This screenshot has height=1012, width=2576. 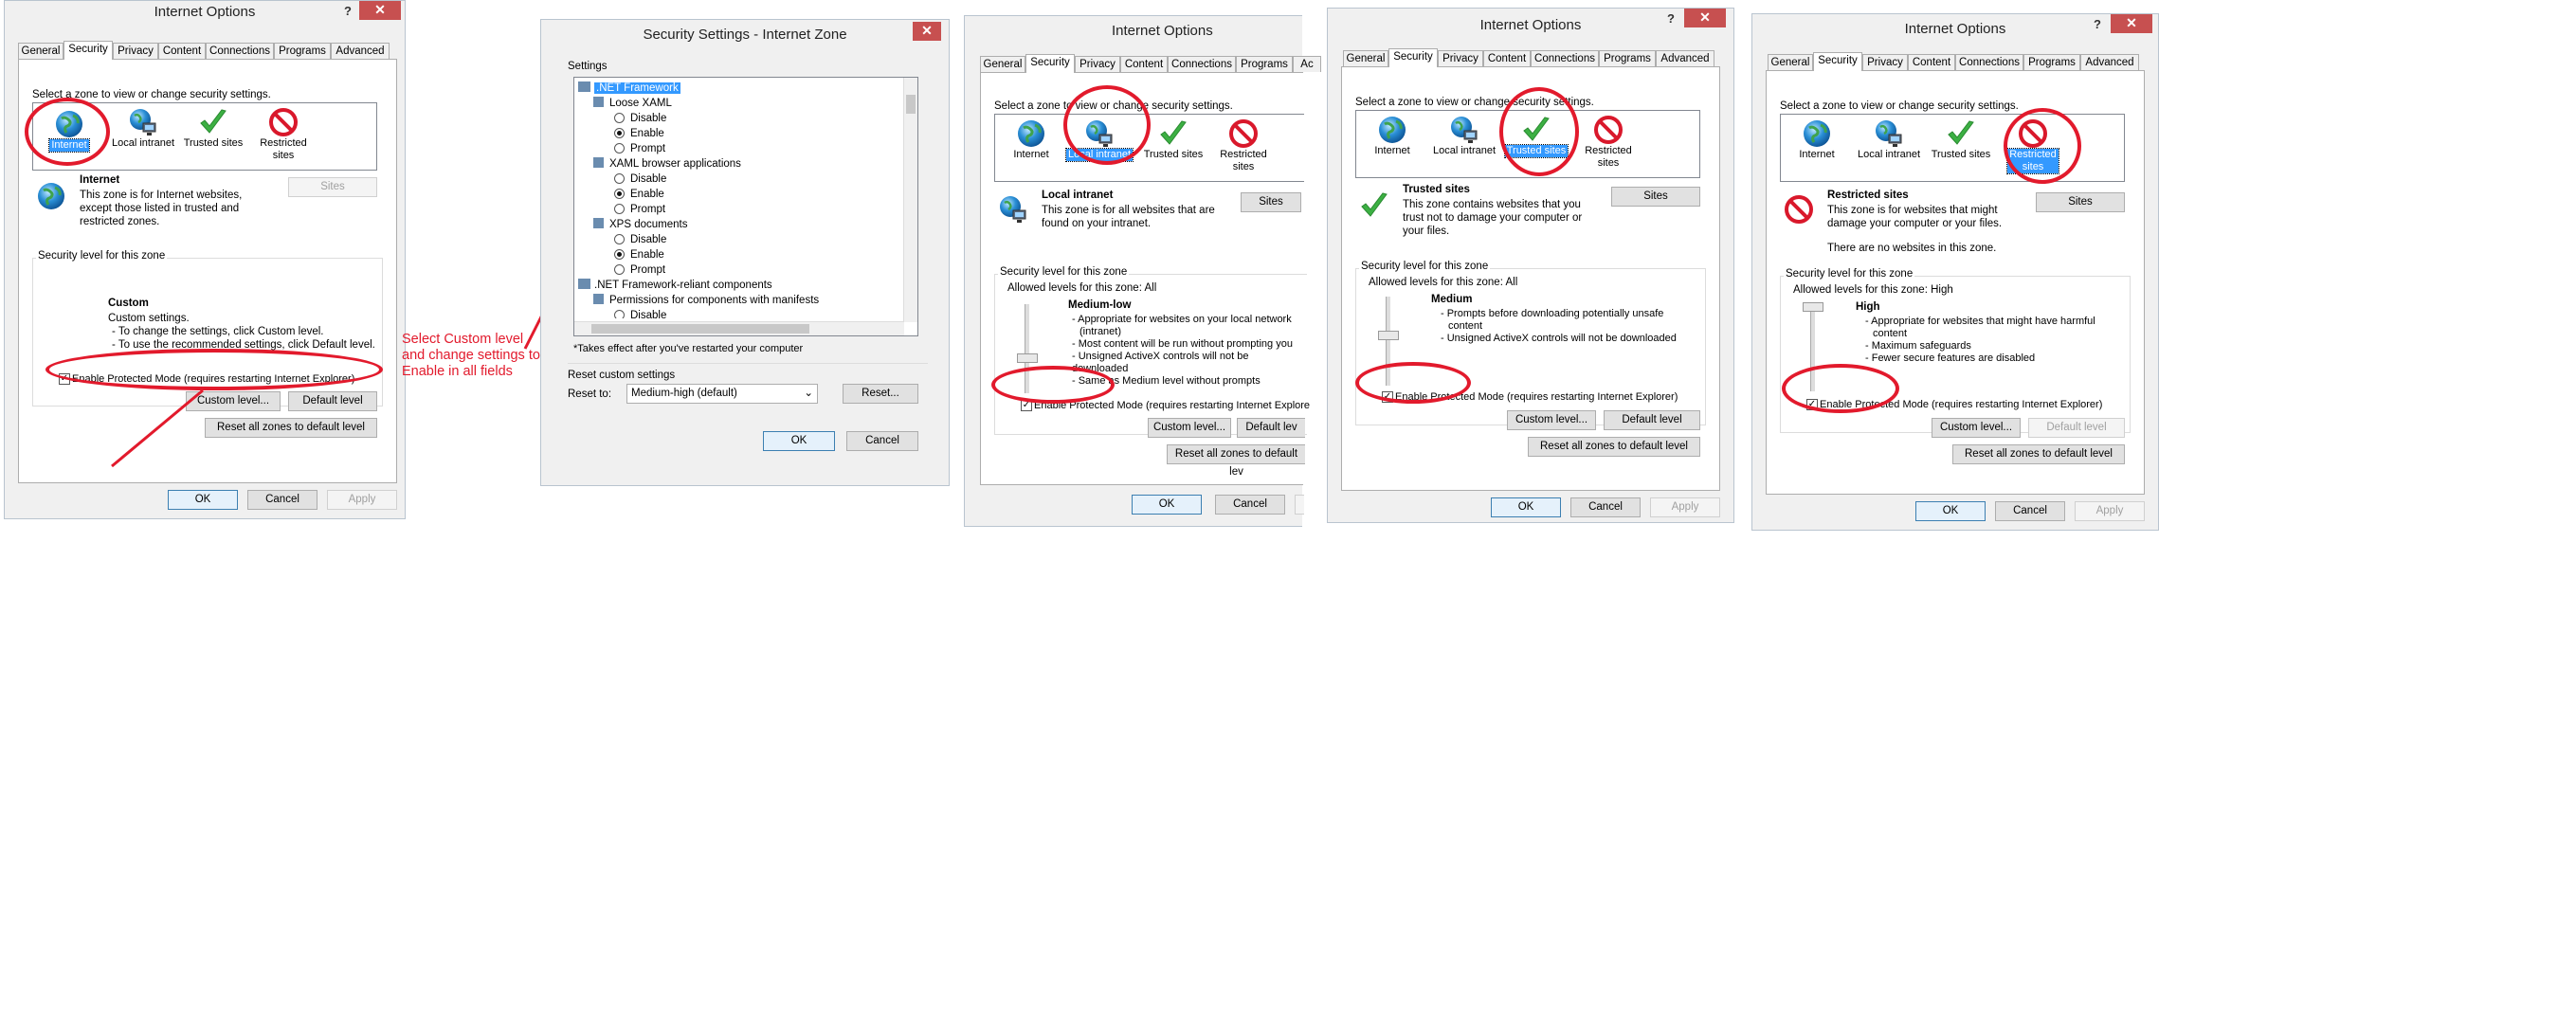 What do you see at coordinates (722, 394) in the screenshot?
I see `reset-to-dropdown: Medium-high (default) ⌄` at bounding box center [722, 394].